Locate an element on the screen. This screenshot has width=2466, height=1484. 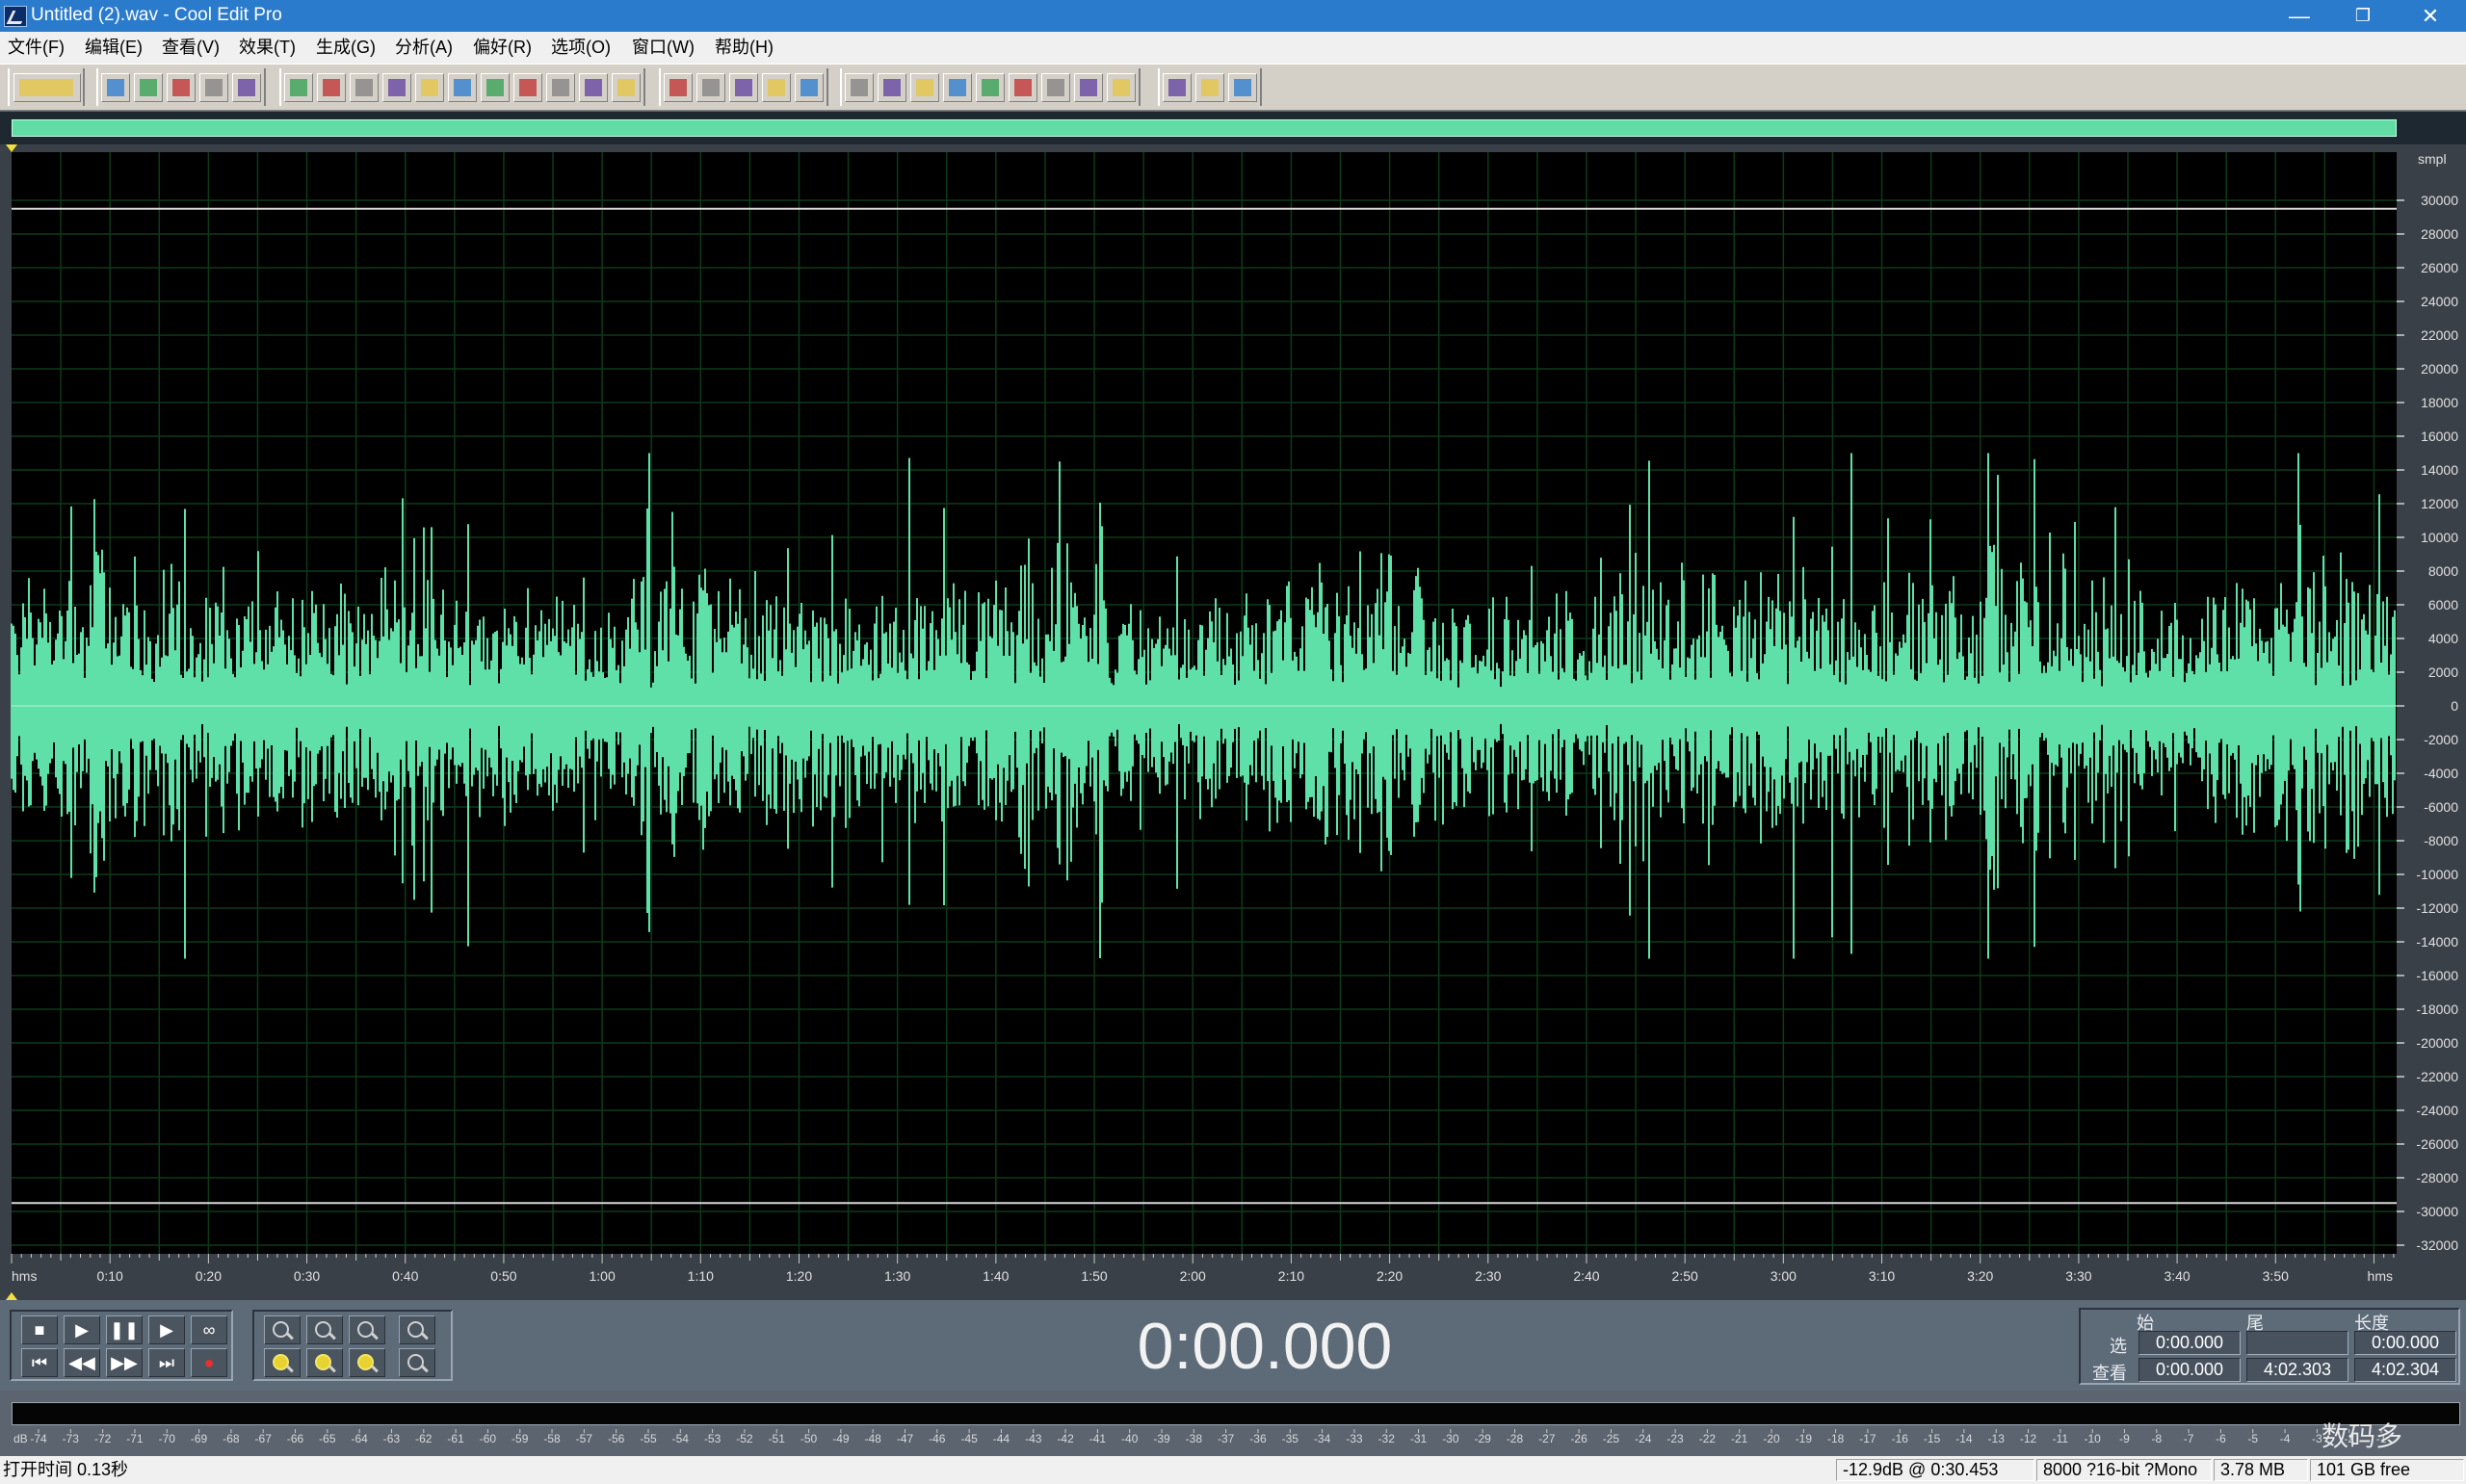
grid-alt-icon is located at coordinates (776, 88).